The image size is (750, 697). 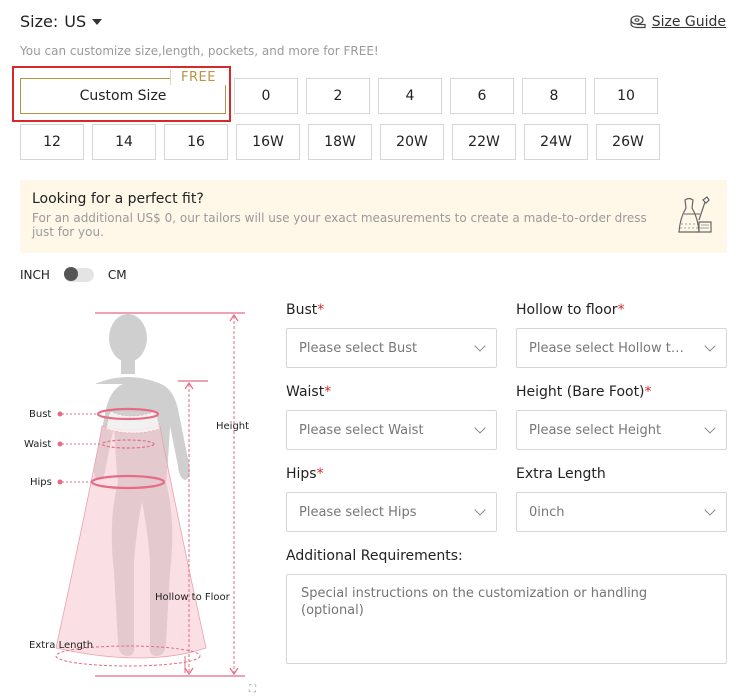 What do you see at coordinates (61, 645) in the screenshot?
I see `figure-label-extra: Extra Length` at bounding box center [61, 645].